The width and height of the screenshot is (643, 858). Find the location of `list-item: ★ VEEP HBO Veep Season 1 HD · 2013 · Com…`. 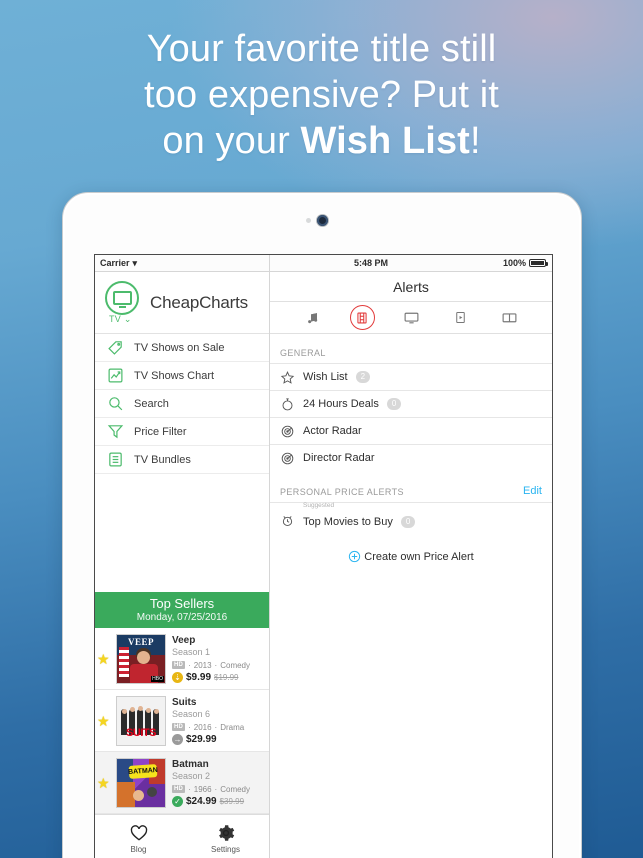

list-item: ★ VEEP HBO Veep Season 1 HD · 2013 · Com… is located at coordinates (182, 659).